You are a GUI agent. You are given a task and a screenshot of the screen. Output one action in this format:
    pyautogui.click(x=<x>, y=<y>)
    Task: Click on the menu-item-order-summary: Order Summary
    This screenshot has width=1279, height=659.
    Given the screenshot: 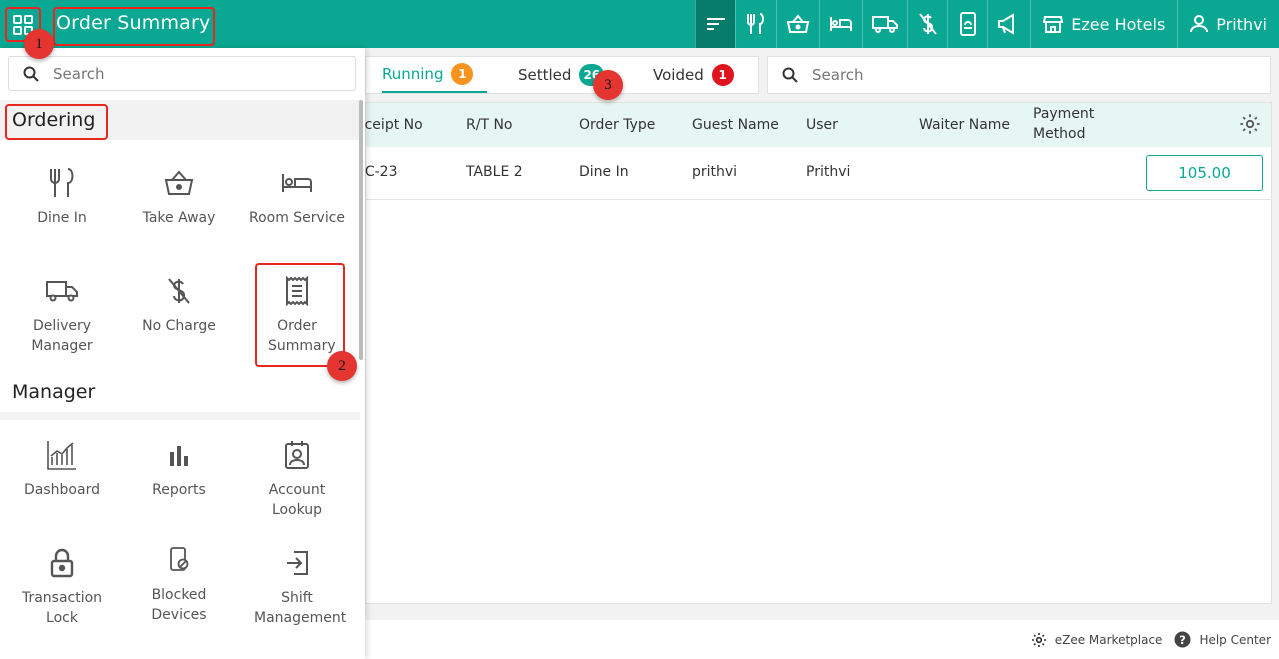 What is the action you would take?
    pyautogui.click(x=297, y=315)
    